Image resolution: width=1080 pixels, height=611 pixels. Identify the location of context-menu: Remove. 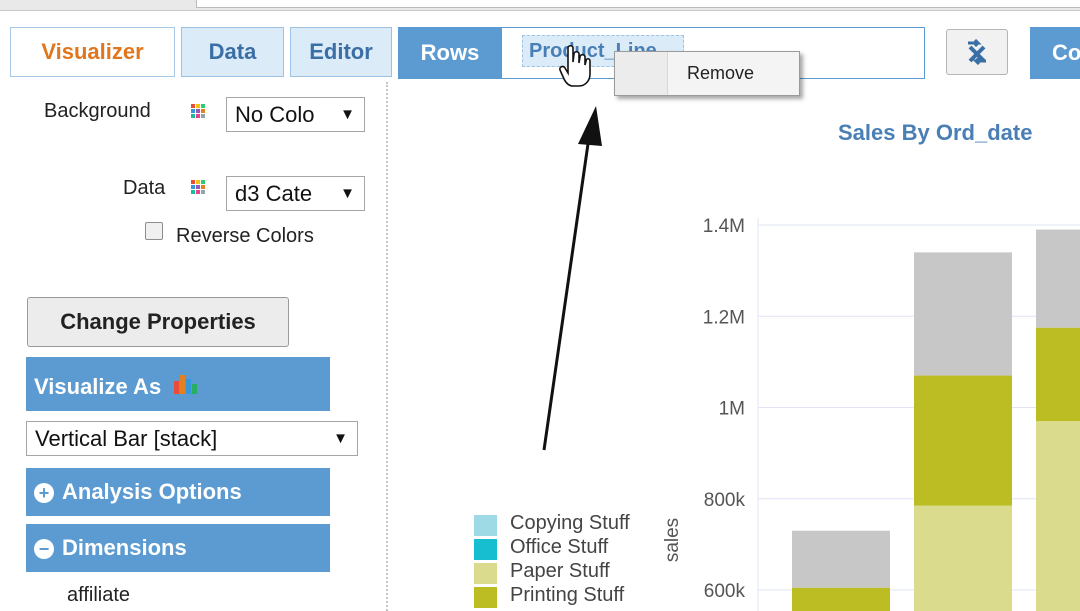
(707, 73).